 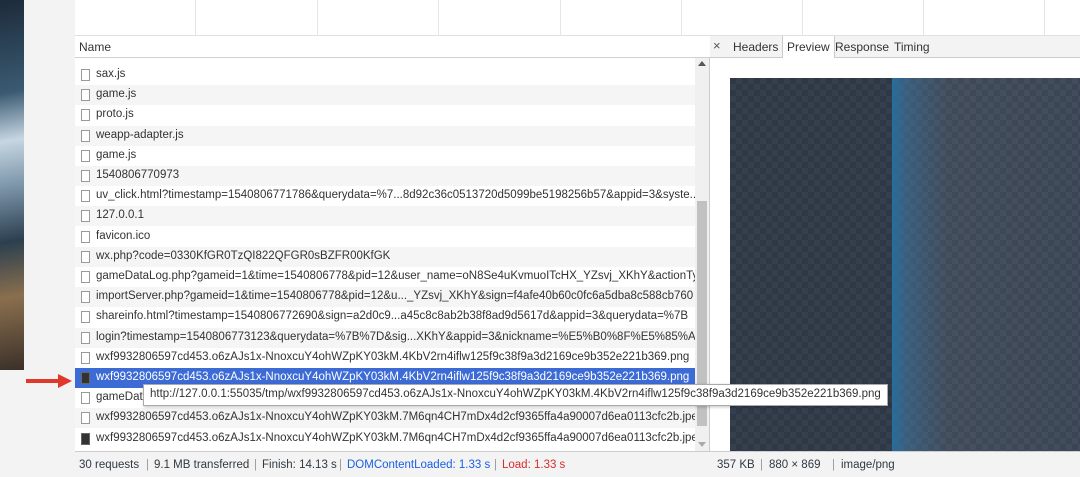 I want to click on table-row: proto.js, so click(x=385, y=115).